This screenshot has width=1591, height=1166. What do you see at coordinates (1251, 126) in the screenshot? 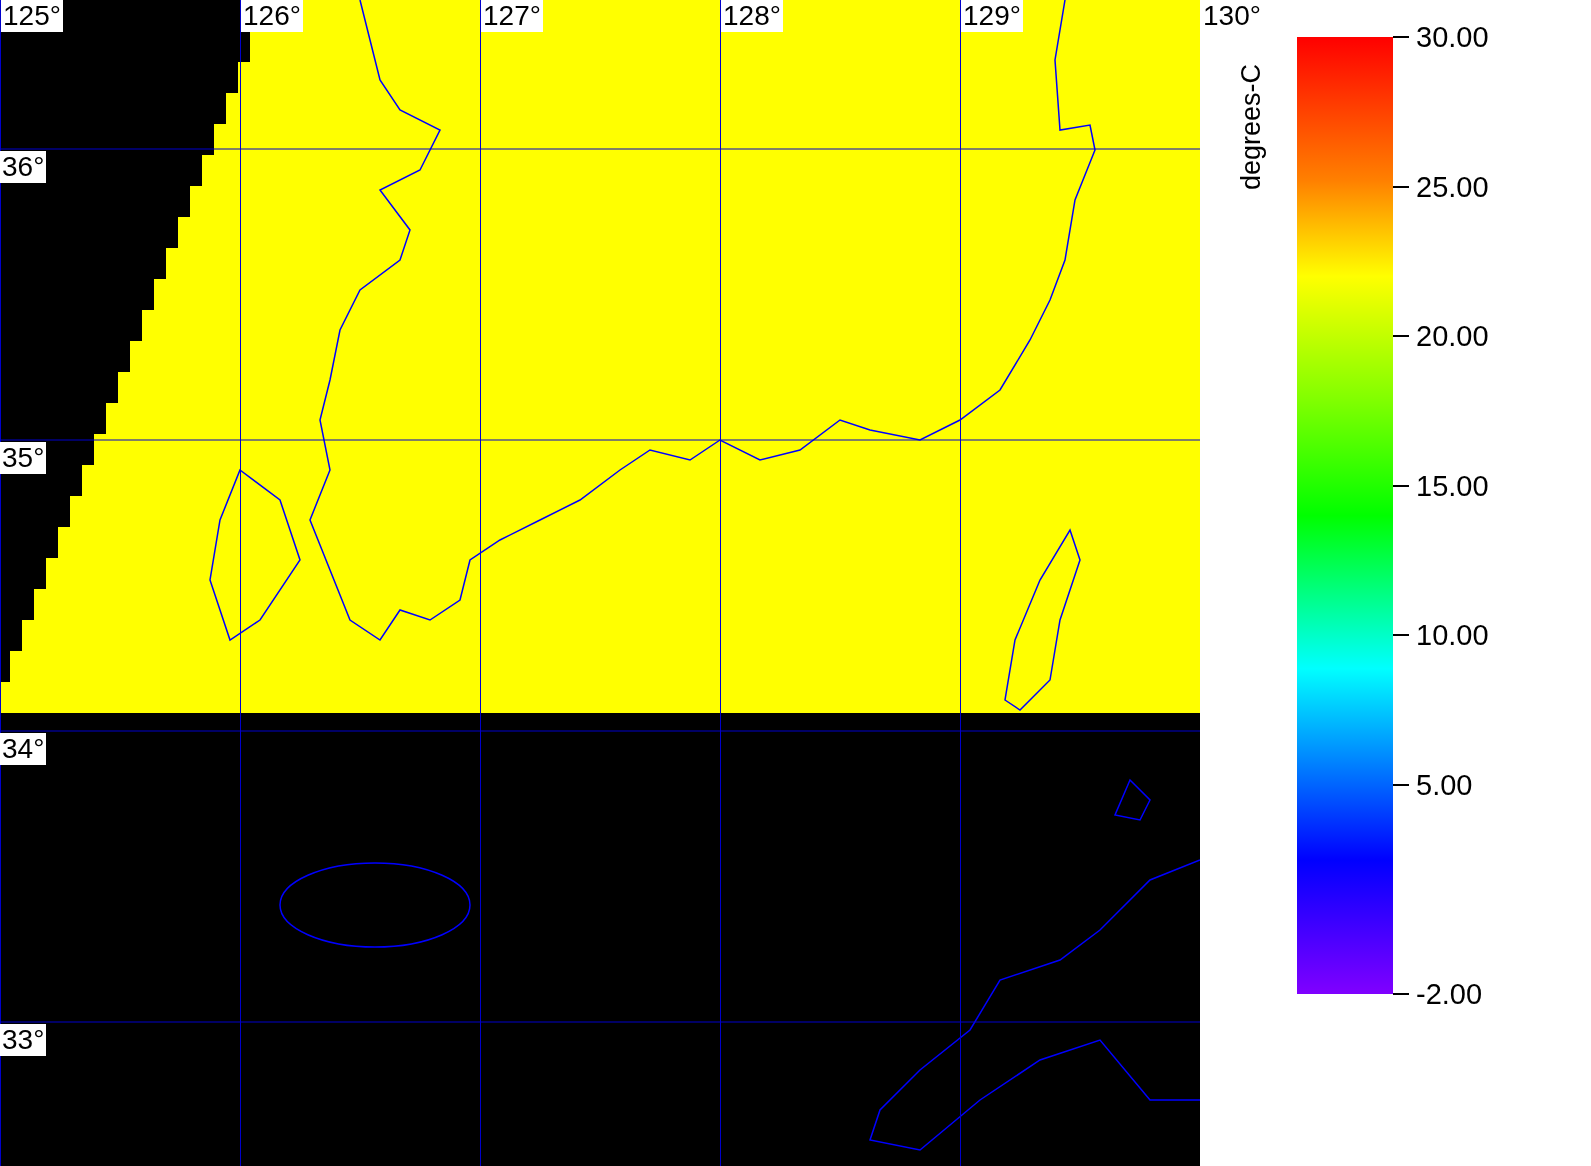
I see `colorbar-title: degrees-C` at bounding box center [1251, 126].